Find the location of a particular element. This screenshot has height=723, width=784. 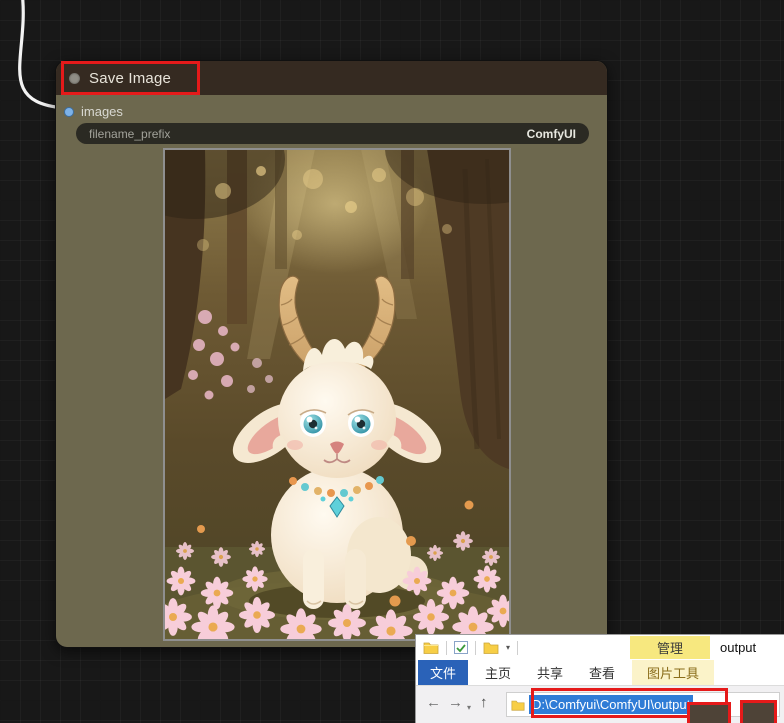

tab-manage: 管理 is located at coordinates (670, 647).